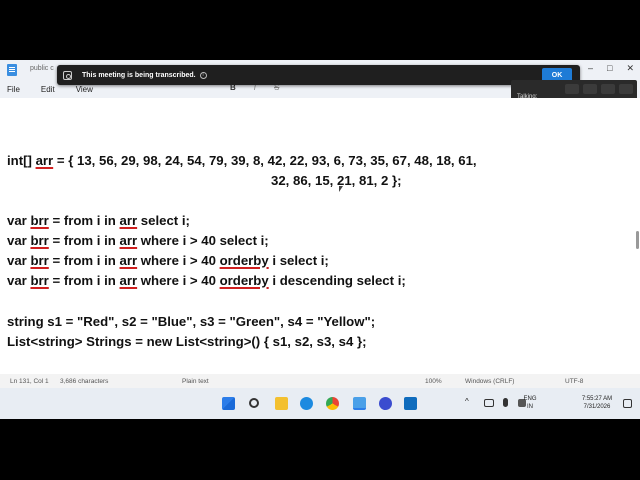 The height and width of the screenshot is (480, 640). I want to click on clock-date: 7/31/2026, so click(597, 407).